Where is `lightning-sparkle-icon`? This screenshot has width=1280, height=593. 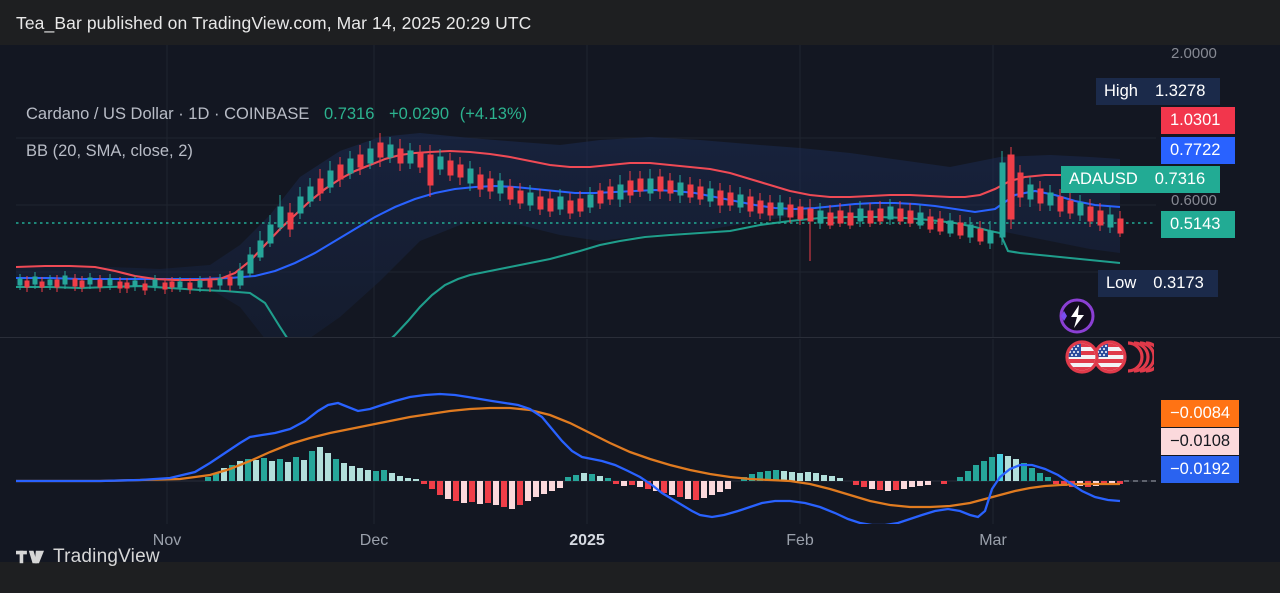
lightning-sparkle-icon is located at coordinates (1075, 318).